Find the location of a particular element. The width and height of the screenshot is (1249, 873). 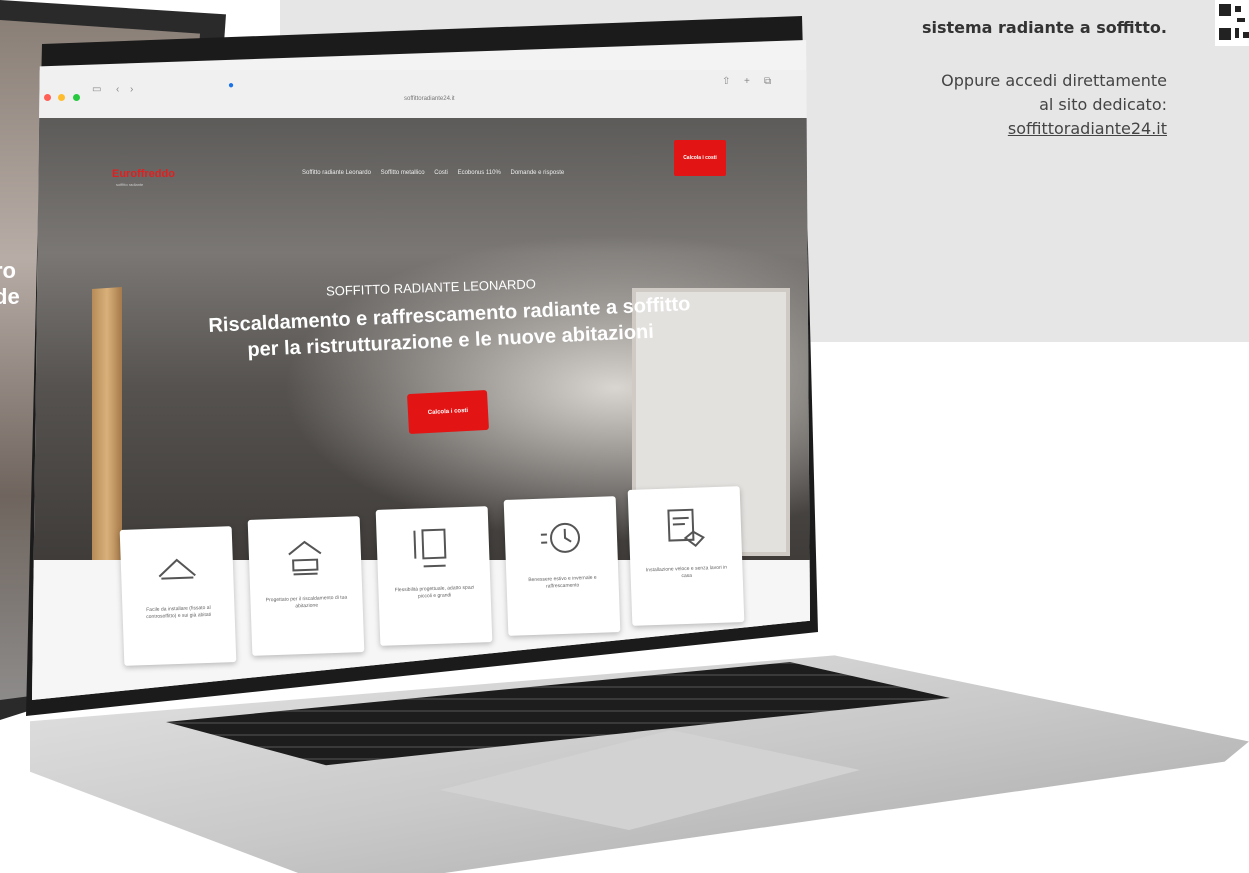

nav-item-ecobonus: Ecobonus 110% is located at coordinates (479, 173).